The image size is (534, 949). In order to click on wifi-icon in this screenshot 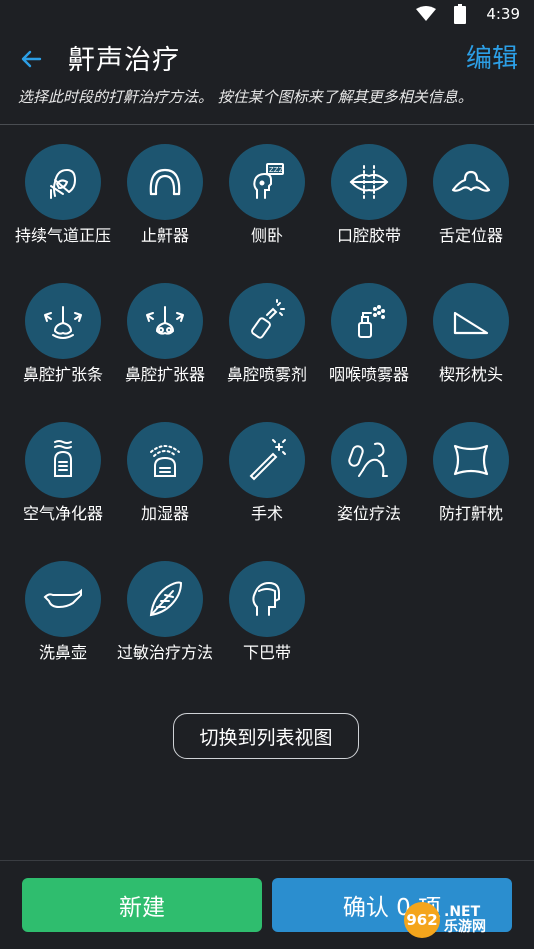, I will do `click(426, 13)`.